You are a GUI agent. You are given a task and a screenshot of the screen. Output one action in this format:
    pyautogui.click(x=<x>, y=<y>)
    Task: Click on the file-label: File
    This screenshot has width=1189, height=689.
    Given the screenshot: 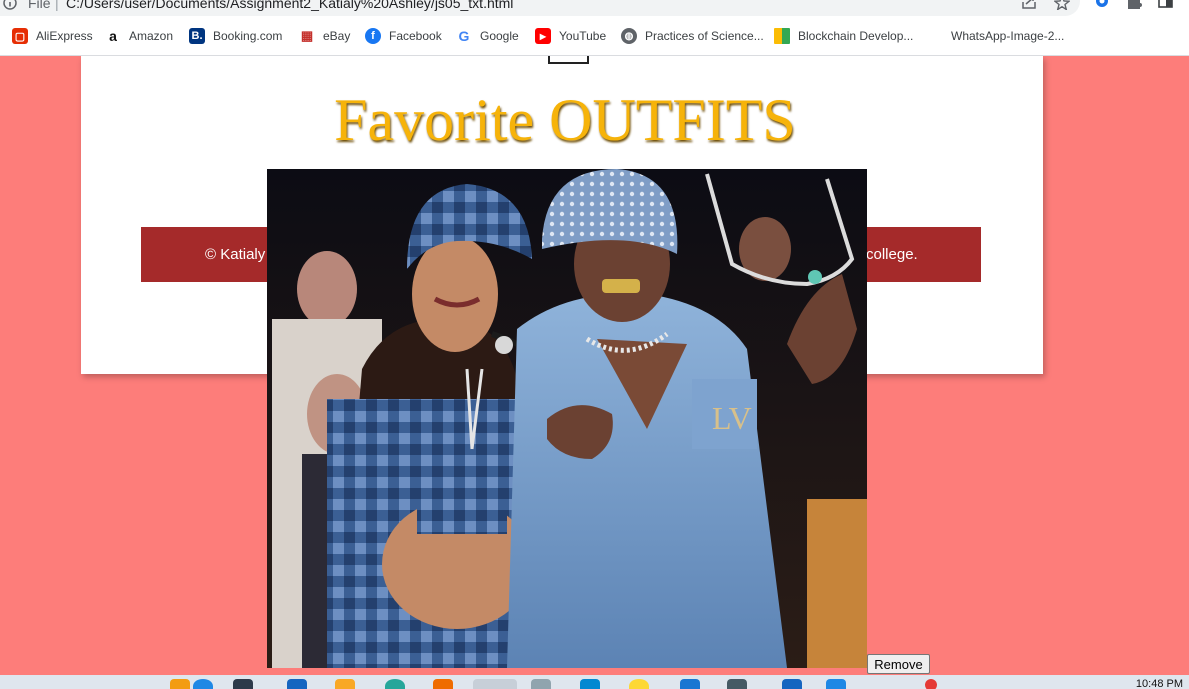 What is the action you would take?
    pyautogui.click(x=39, y=5)
    